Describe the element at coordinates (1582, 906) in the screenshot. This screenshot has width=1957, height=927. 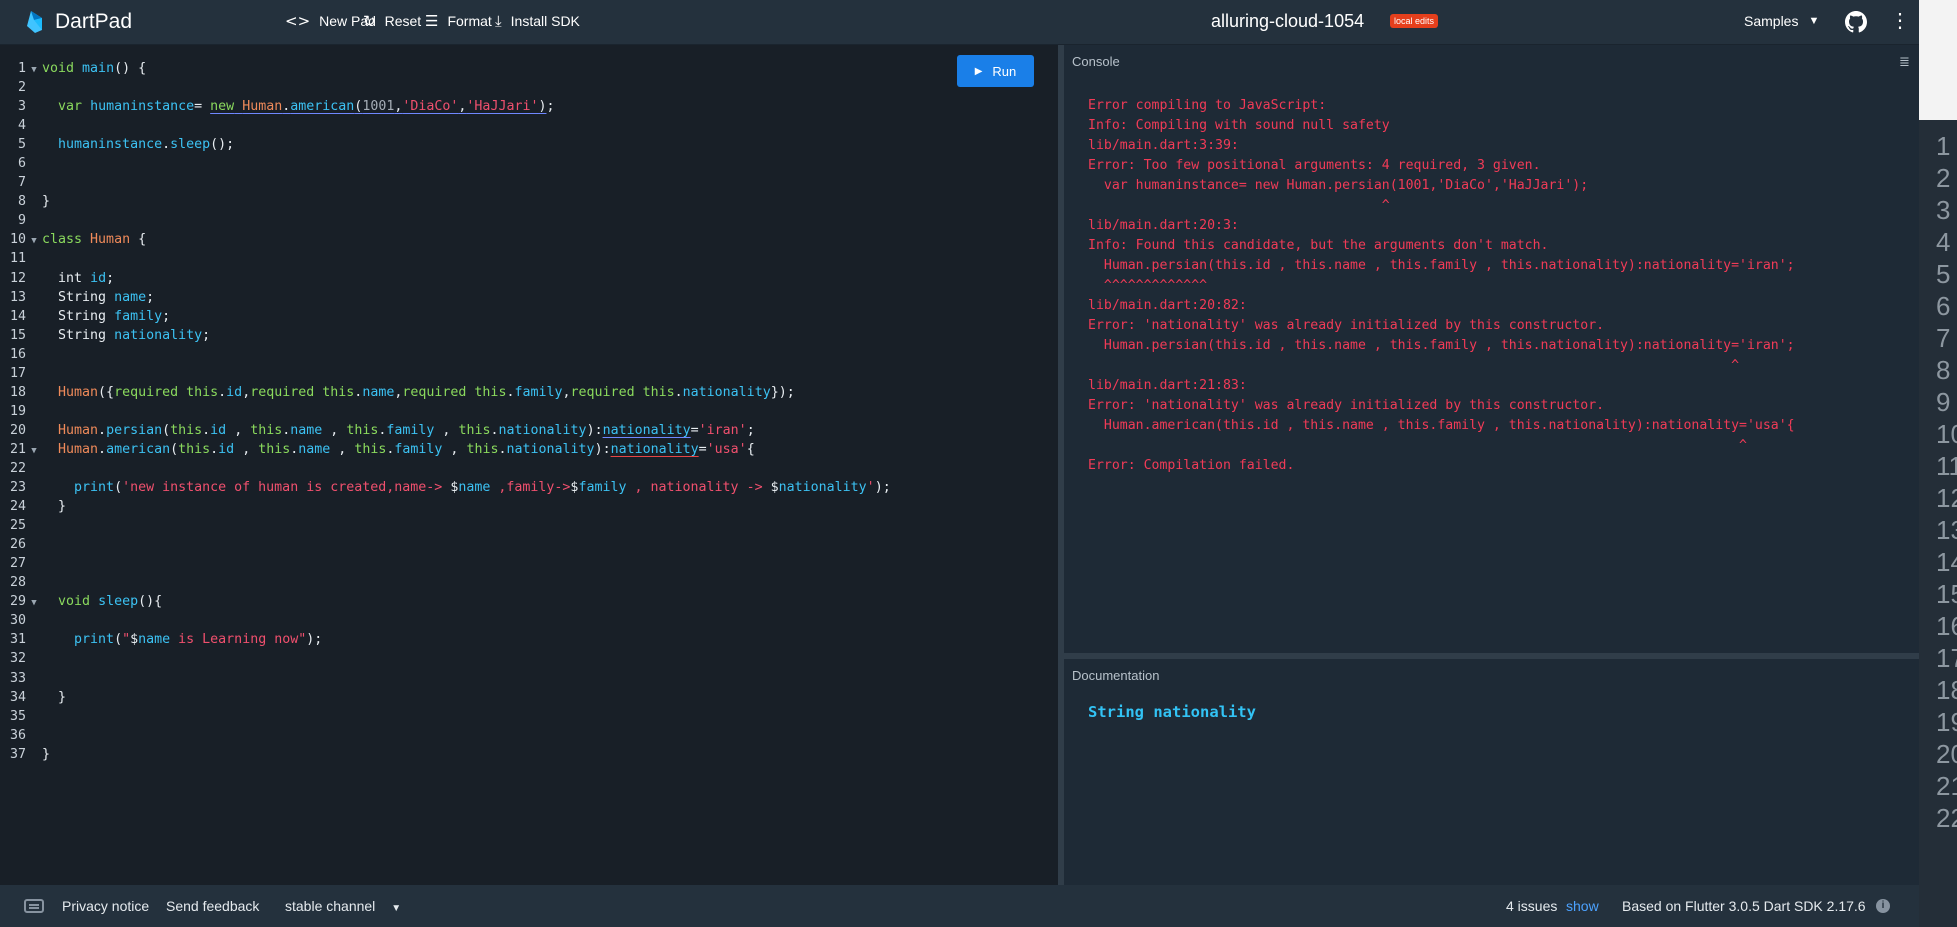
I see `show-issues-link: show` at that location.